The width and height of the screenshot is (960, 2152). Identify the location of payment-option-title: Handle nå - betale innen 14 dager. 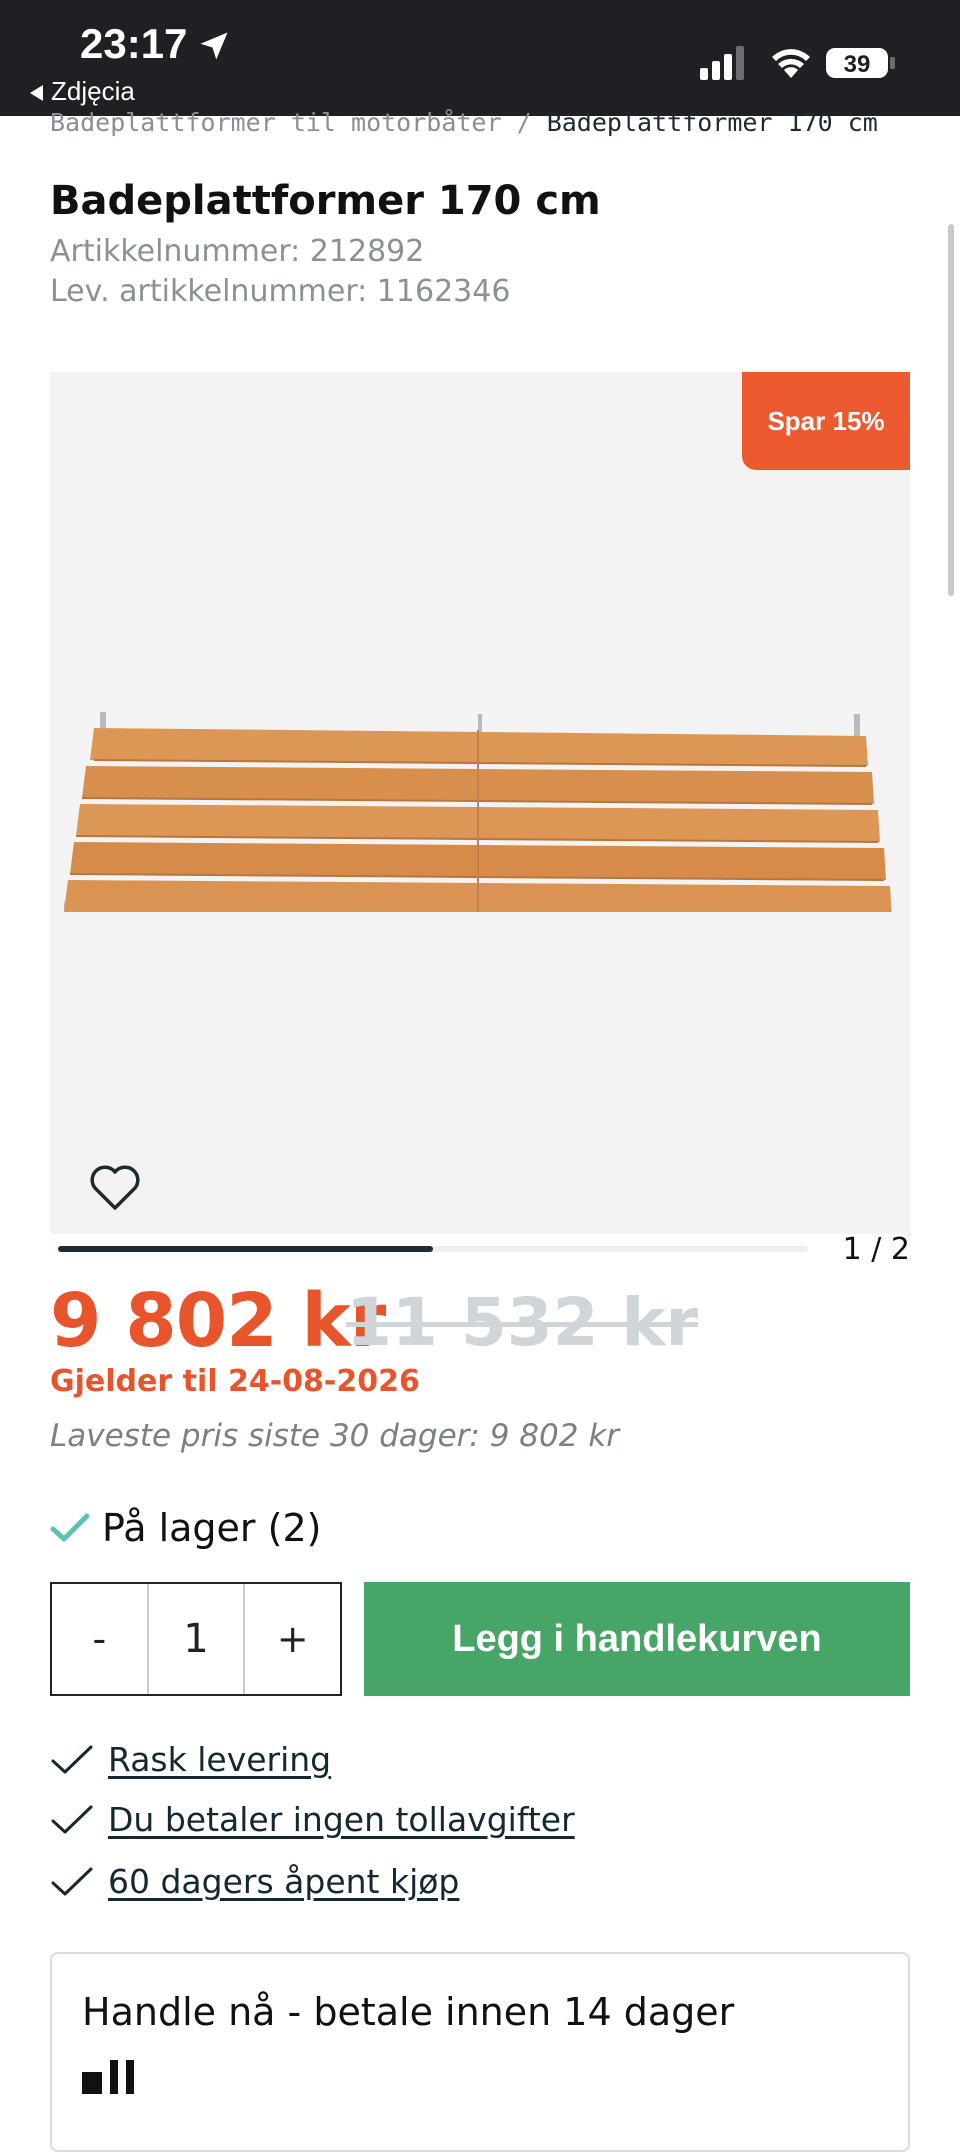
(408, 2012).